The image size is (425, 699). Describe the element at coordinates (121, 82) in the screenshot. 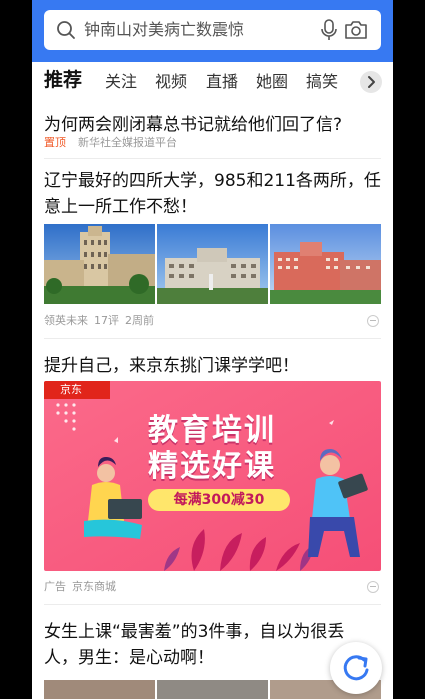

I see `tab-follow: 关注` at that location.